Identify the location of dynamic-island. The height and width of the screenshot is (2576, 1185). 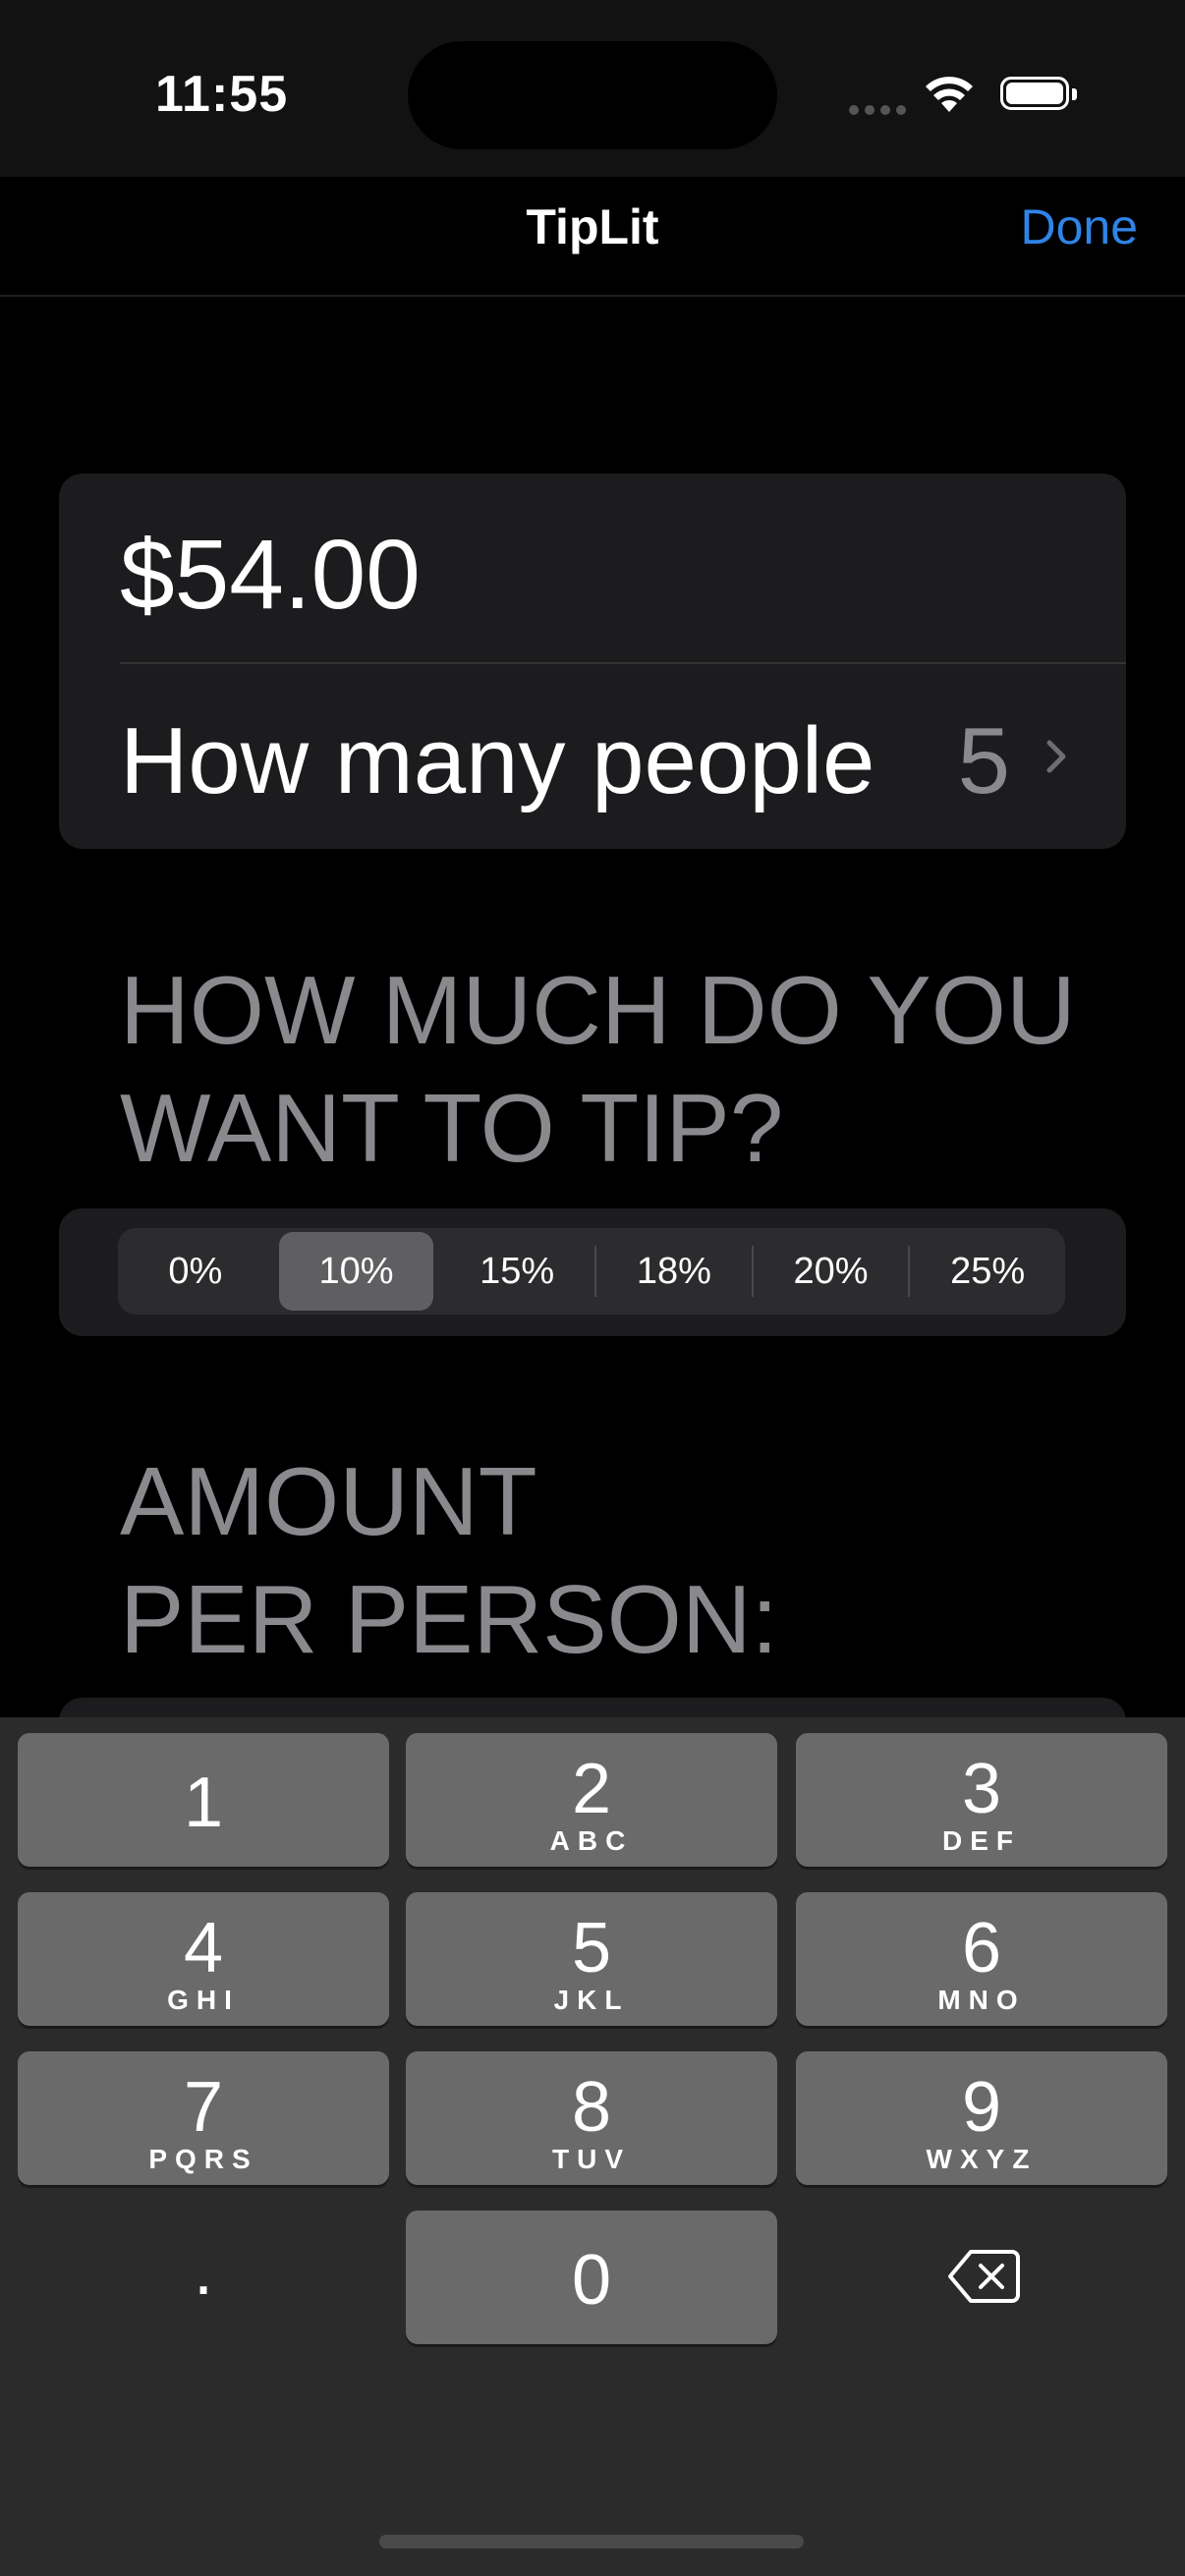
(592, 95).